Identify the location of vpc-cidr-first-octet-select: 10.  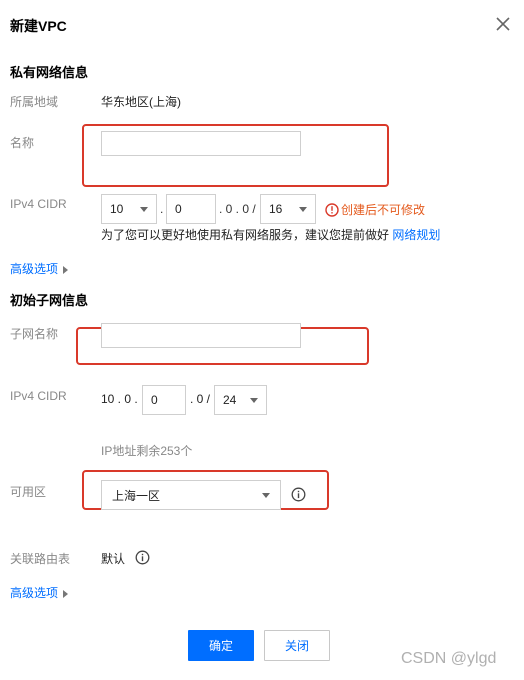
(129, 209).